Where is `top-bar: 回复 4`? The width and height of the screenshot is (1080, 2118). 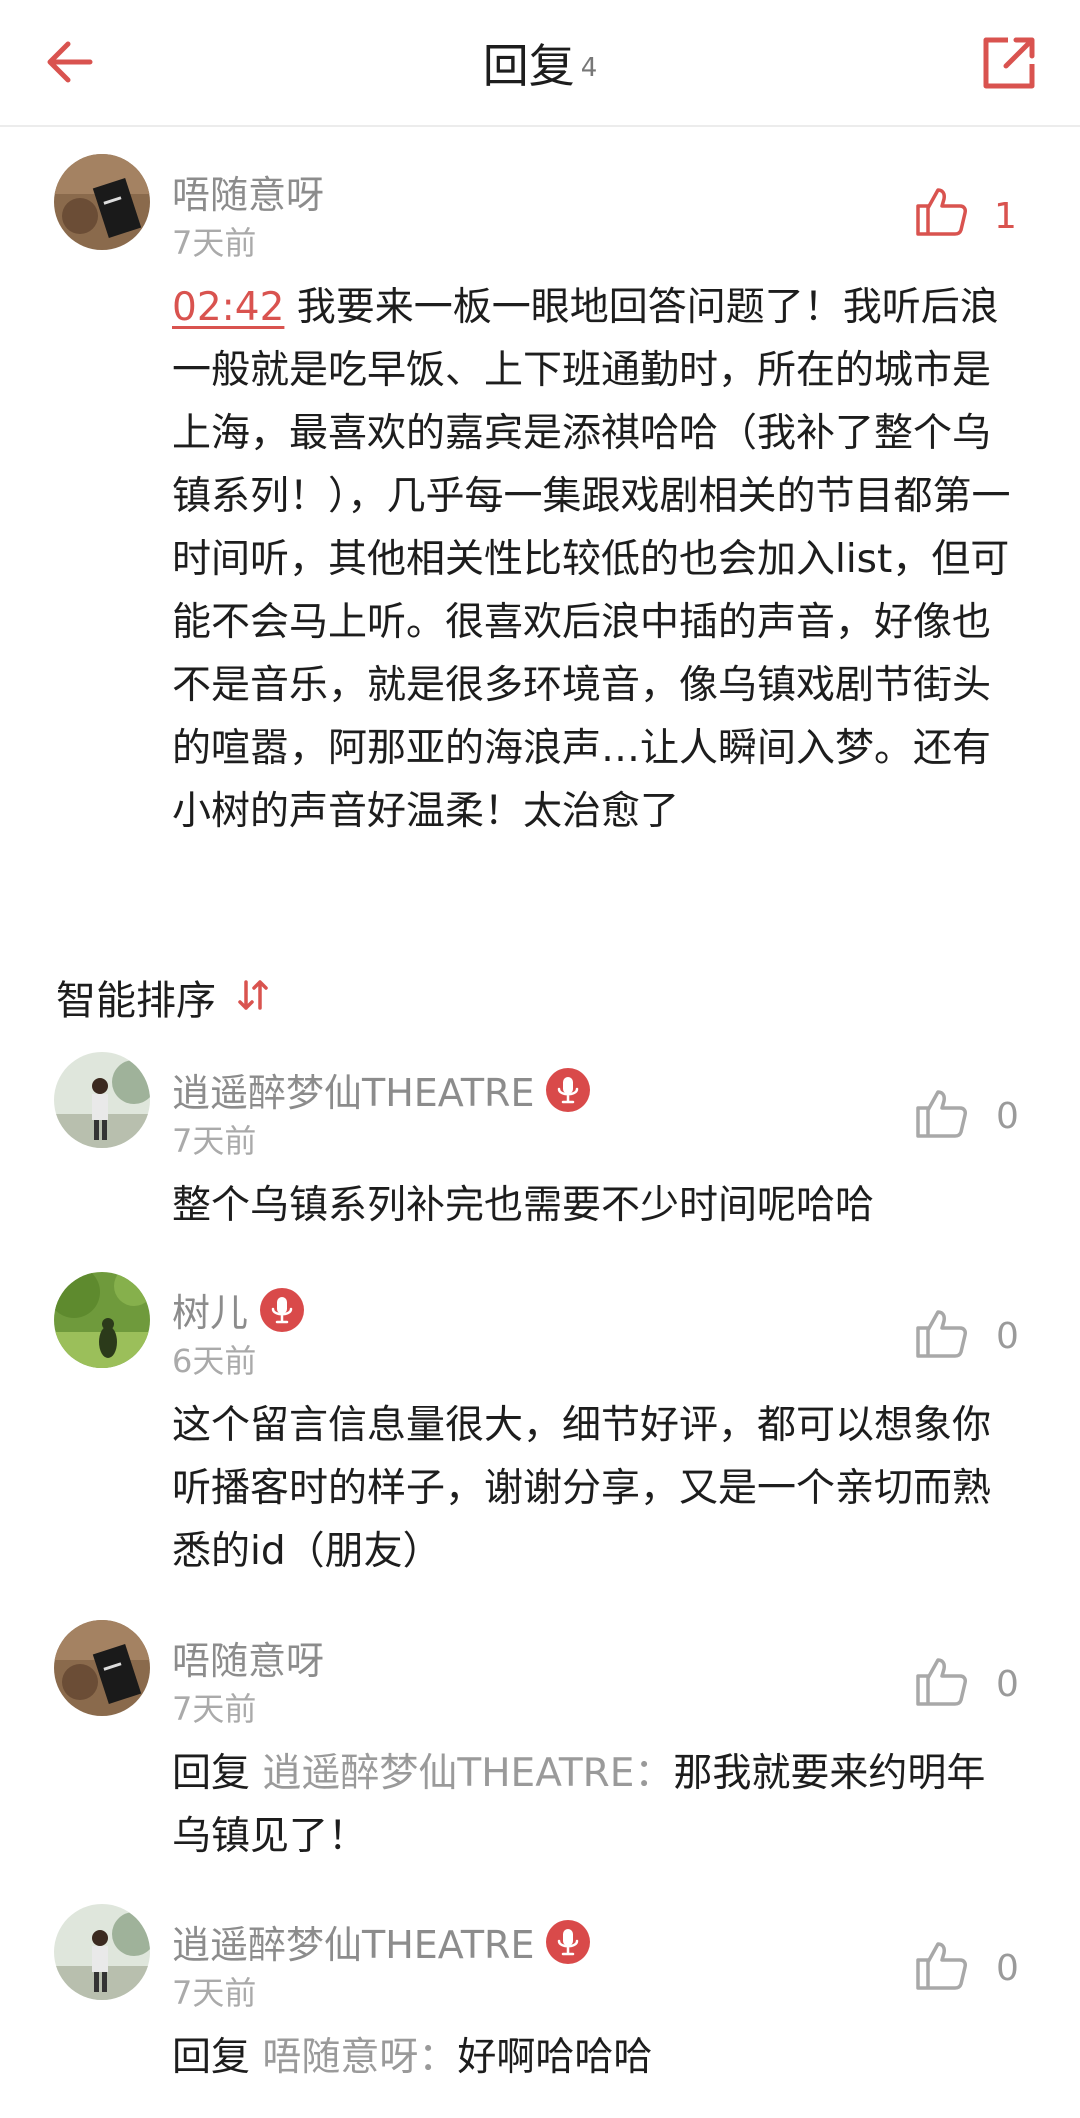
top-bar: 回复 4 is located at coordinates (540, 63).